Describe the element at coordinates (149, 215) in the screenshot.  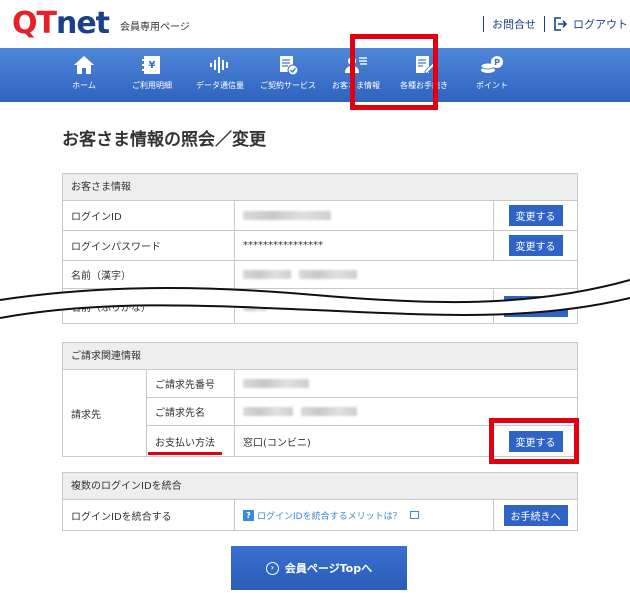
I see `row-label: ログインID` at that location.